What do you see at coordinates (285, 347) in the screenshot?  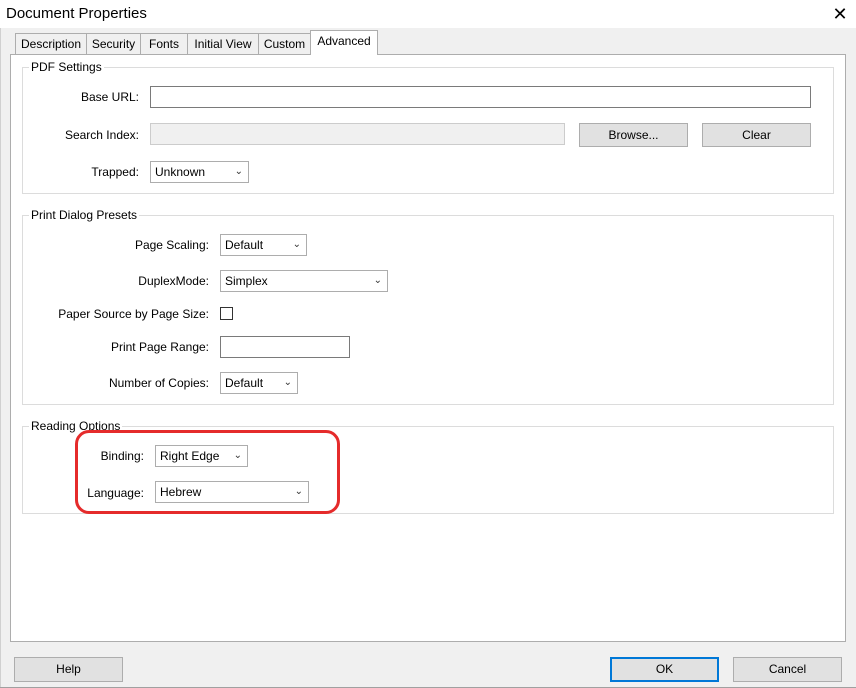 I see `print-page-range-field` at bounding box center [285, 347].